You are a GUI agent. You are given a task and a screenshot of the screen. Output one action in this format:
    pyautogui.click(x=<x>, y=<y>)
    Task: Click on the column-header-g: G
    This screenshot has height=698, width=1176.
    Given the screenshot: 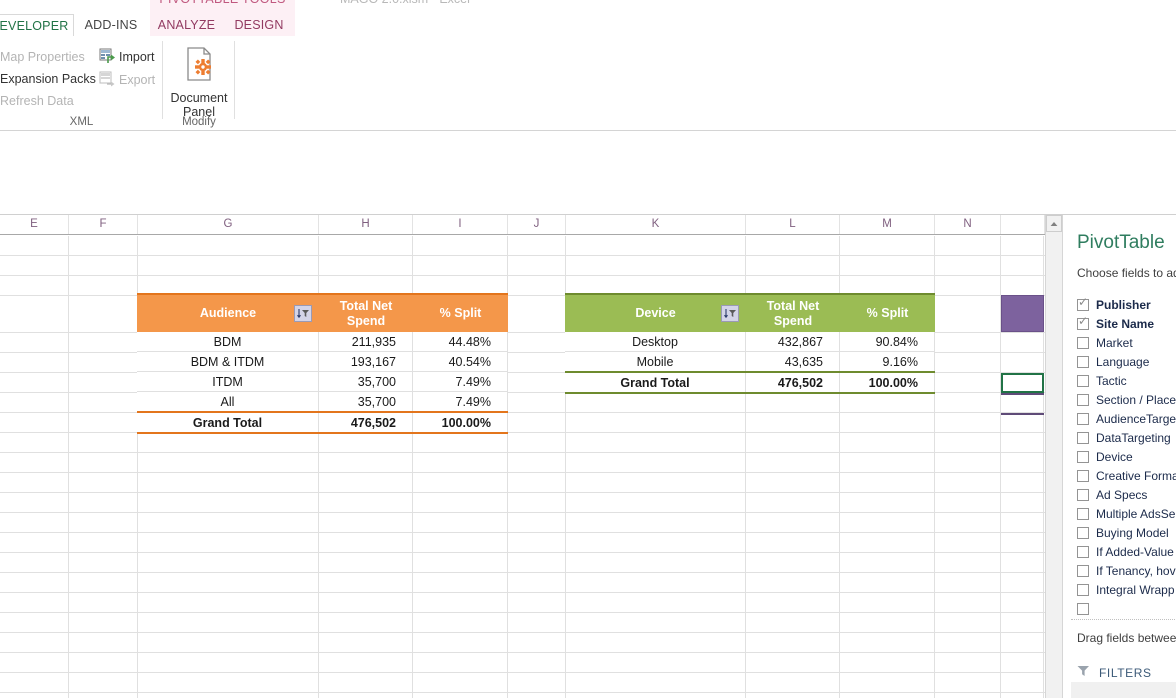 What is the action you would take?
    pyautogui.click(x=228, y=224)
    